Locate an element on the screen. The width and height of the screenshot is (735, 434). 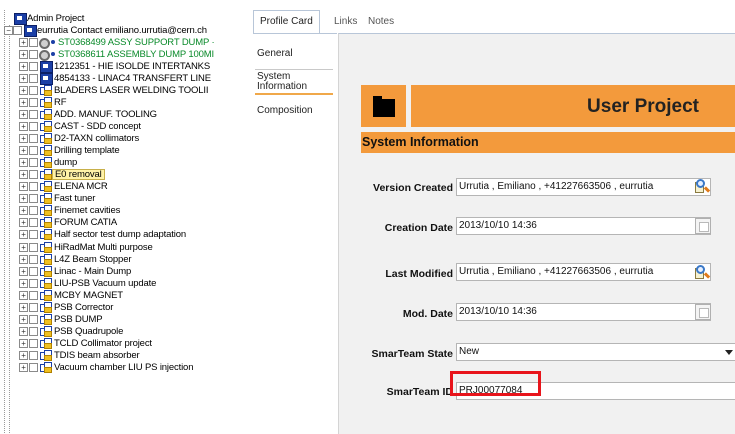
tree-item-label: D2-TAXN collimators is located at coordinates (97, 138).